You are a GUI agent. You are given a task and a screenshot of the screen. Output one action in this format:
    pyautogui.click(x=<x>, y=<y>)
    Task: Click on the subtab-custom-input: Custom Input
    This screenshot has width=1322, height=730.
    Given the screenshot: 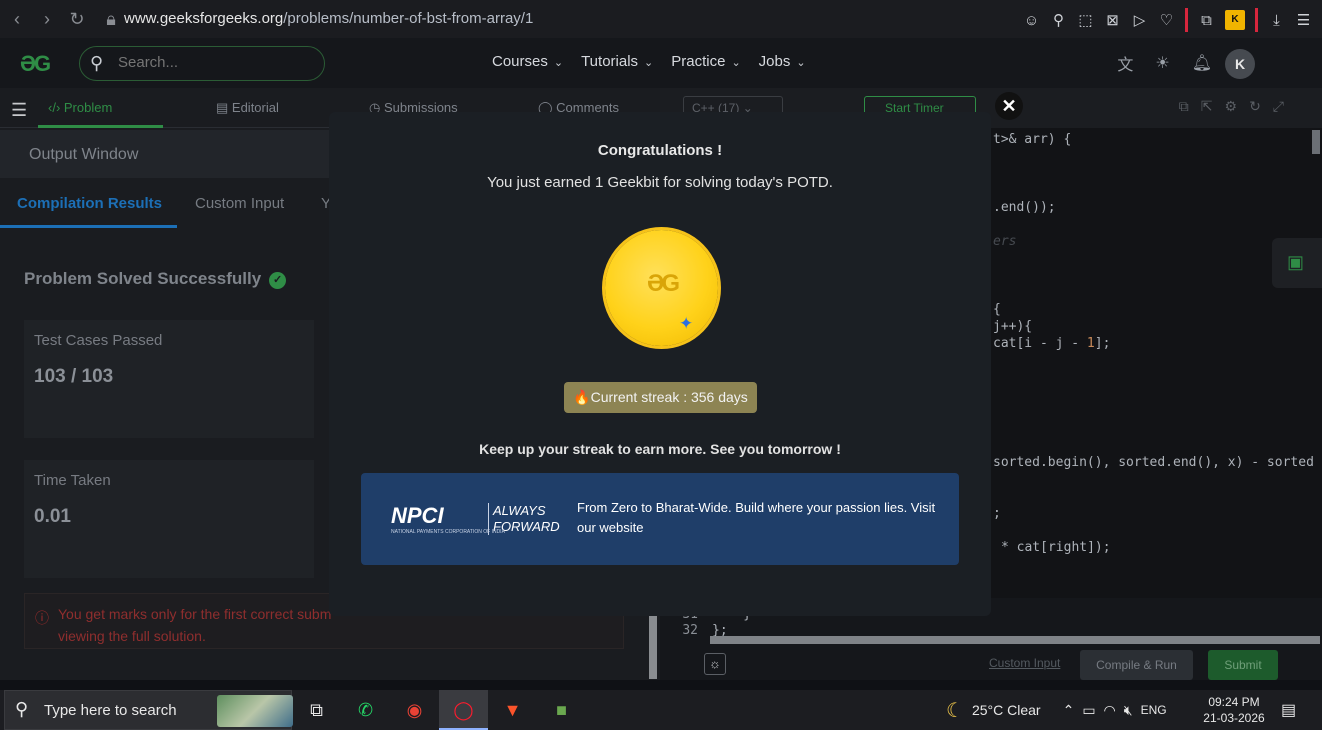 What is the action you would take?
    pyautogui.click(x=239, y=203)
    